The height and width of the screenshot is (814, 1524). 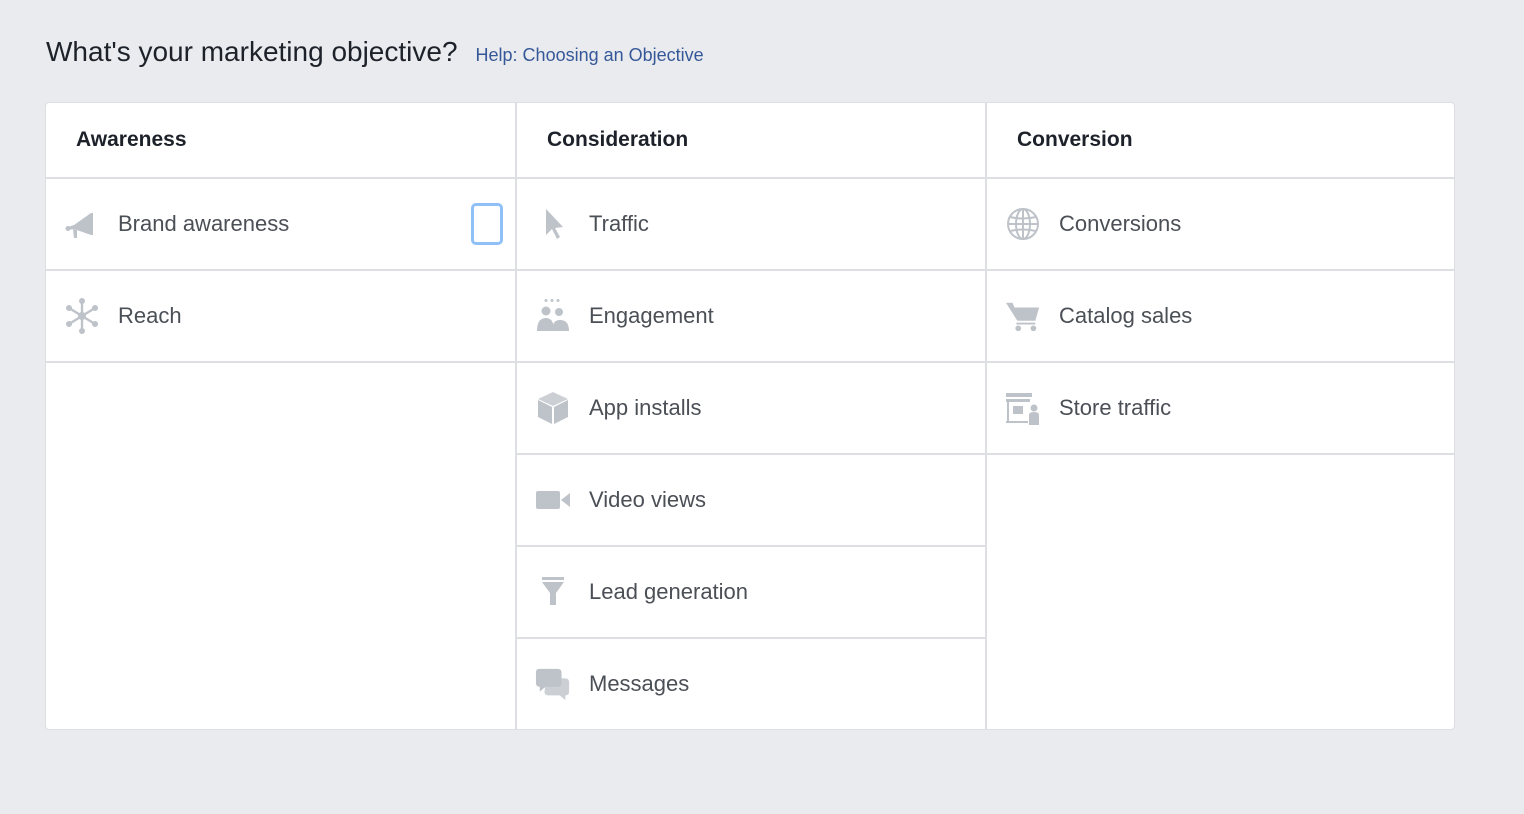 What do you see at coordinates (150, 315) in the screenshot?
I see `objective-label: Reach` at bounding box center [150, 315].